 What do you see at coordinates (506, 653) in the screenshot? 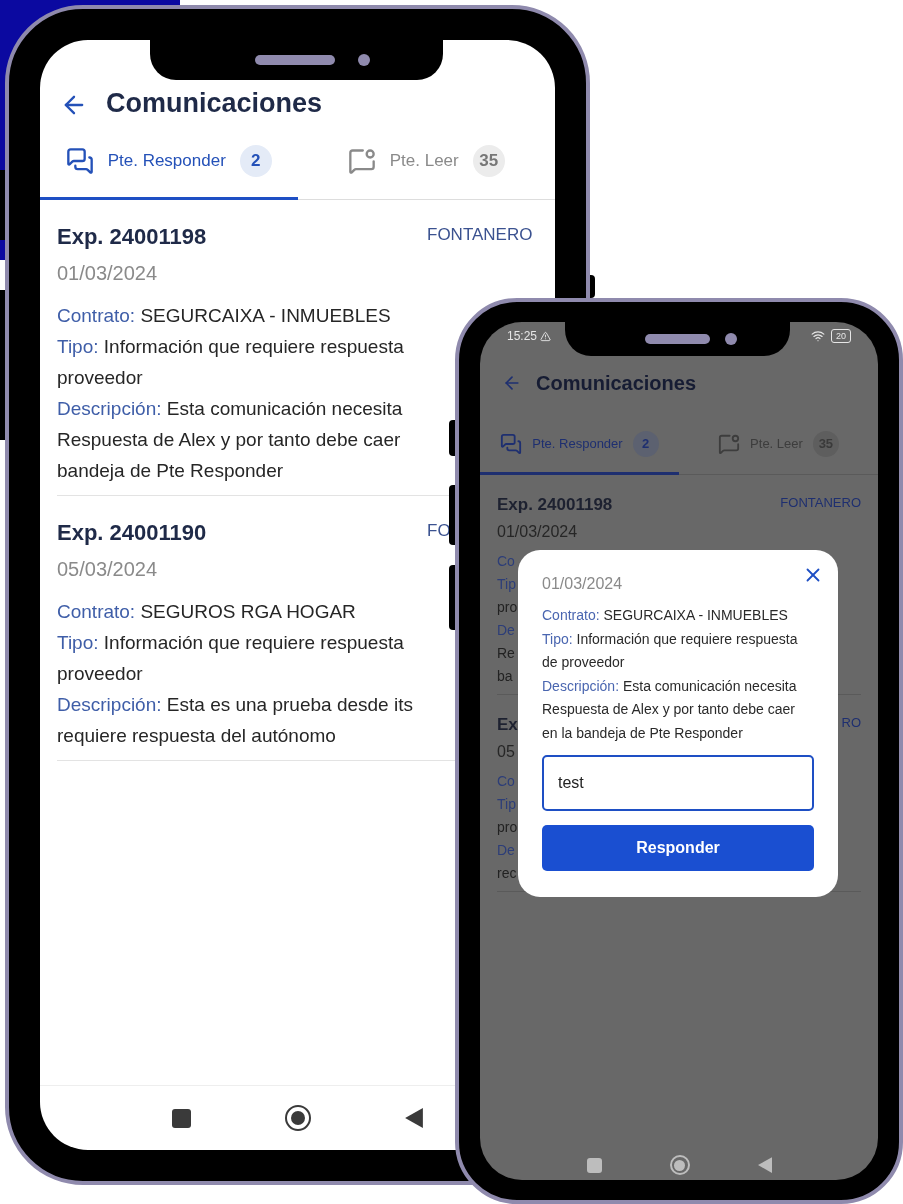
I see `detail-line: Re` at bounding box center [506, 653].